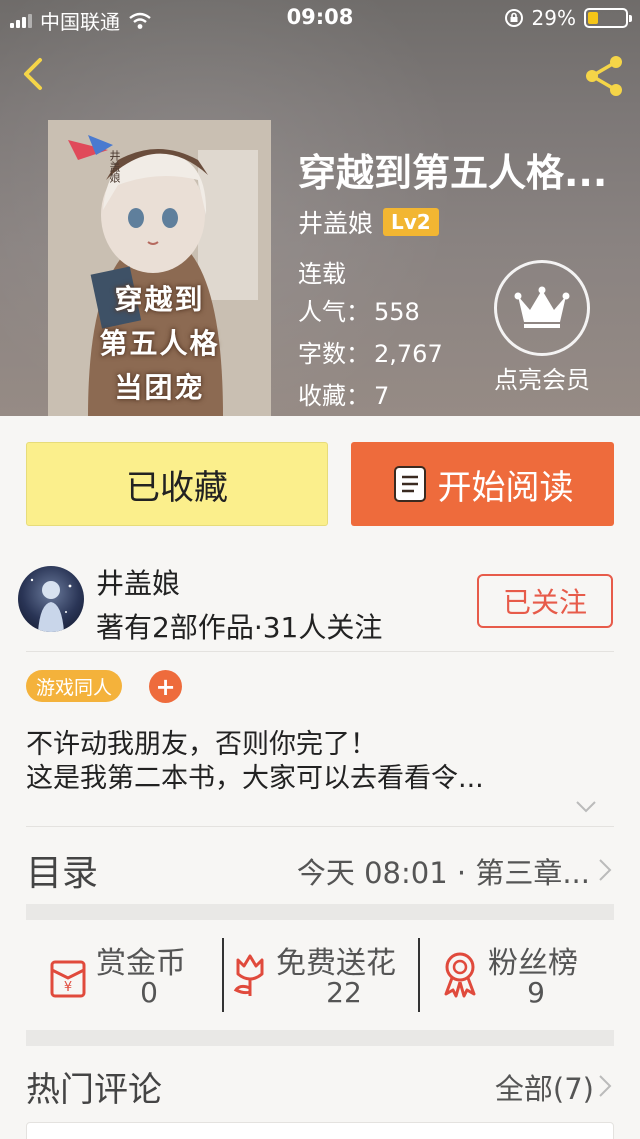 The image size is (640, 1139). What do you see at coordinates (248, 975) in the screenshot?
I see `flower-icon` at bounding box center [248, 975].